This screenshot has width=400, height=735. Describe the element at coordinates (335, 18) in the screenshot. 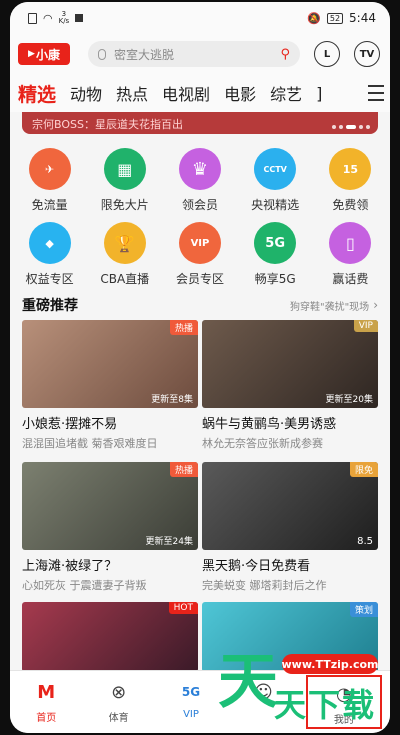

I see `battery-indicator: 52` at that location.